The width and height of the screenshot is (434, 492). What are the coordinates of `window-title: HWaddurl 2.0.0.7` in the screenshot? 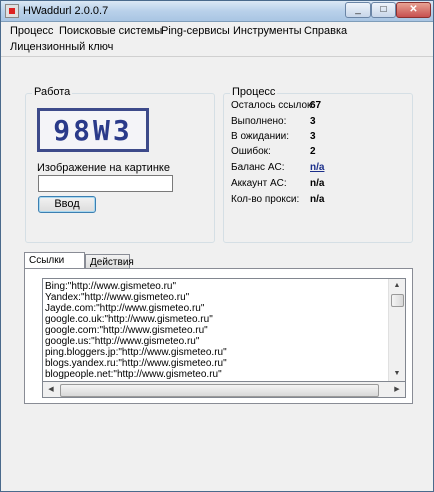 It's located at (66, 11).